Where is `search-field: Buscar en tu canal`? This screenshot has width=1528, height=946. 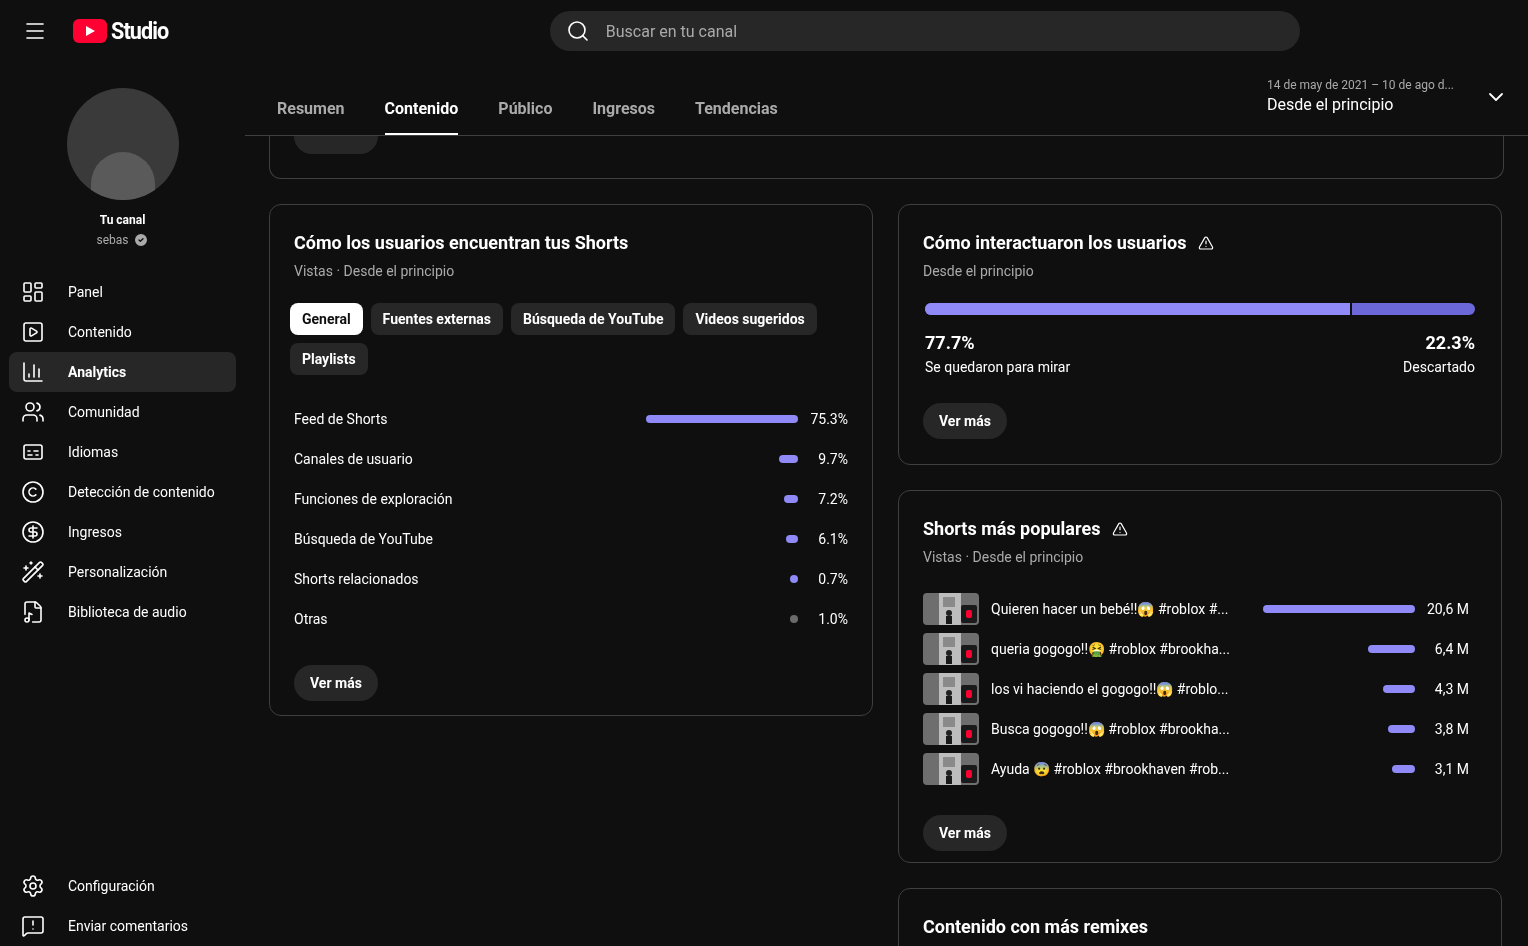
search-field: Buscar en tu canal is located at coordinates (924, 31).